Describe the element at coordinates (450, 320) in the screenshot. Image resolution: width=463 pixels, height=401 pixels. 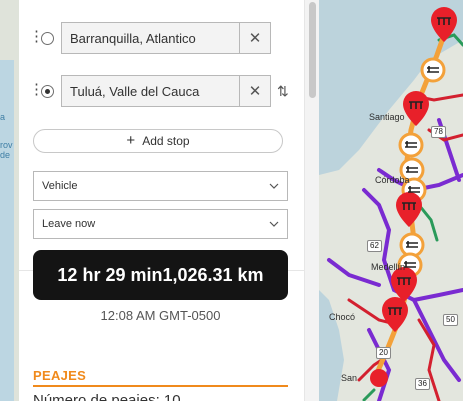
I see `road-number: 50` at that location.